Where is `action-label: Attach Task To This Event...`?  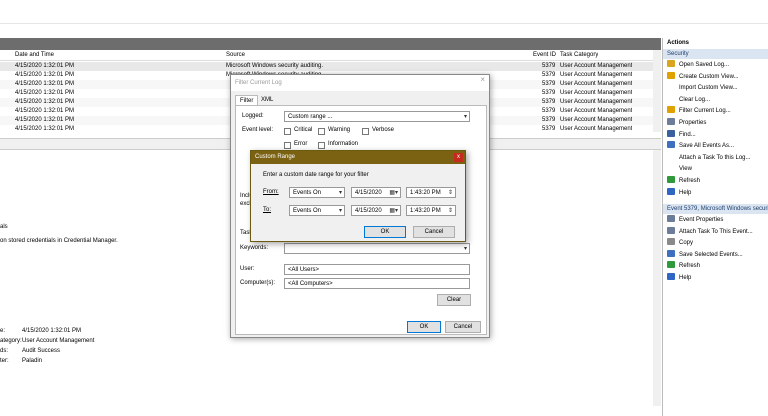
action-label: Attach Task To This Event... is located at coordinates (716, 231).